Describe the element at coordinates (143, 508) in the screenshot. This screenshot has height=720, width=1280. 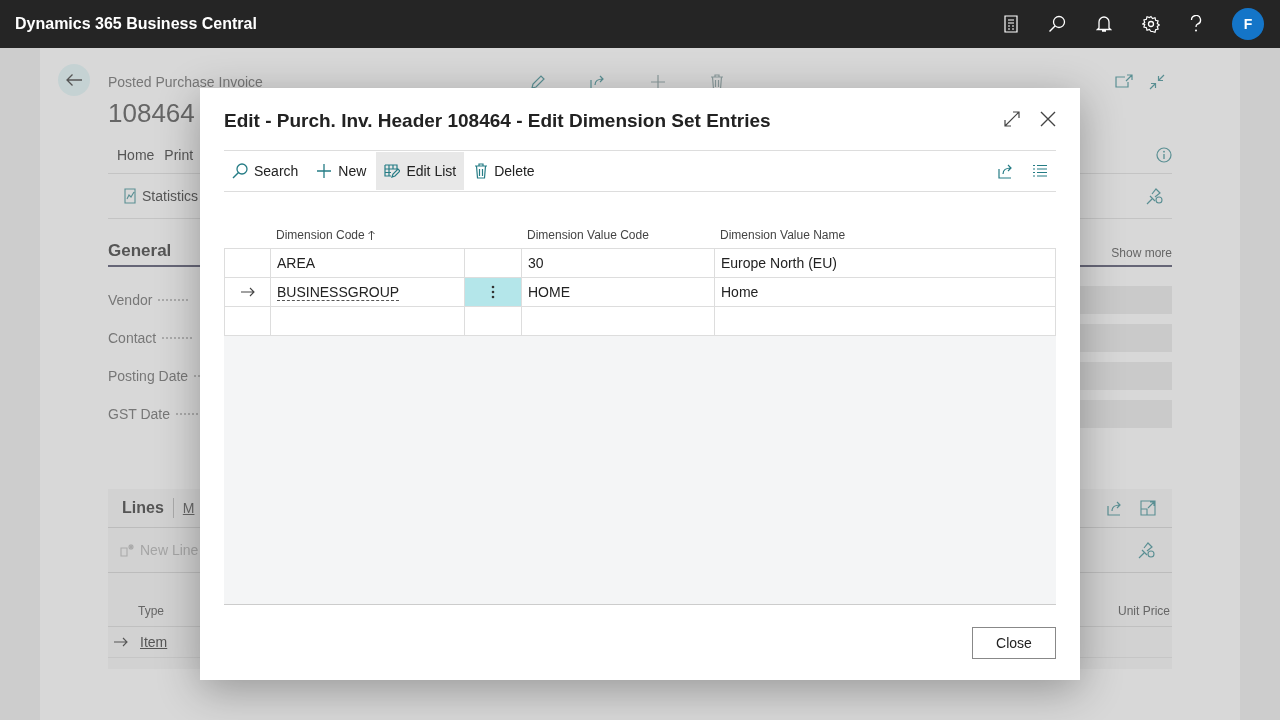
I see `section-title: Lines` at that location.